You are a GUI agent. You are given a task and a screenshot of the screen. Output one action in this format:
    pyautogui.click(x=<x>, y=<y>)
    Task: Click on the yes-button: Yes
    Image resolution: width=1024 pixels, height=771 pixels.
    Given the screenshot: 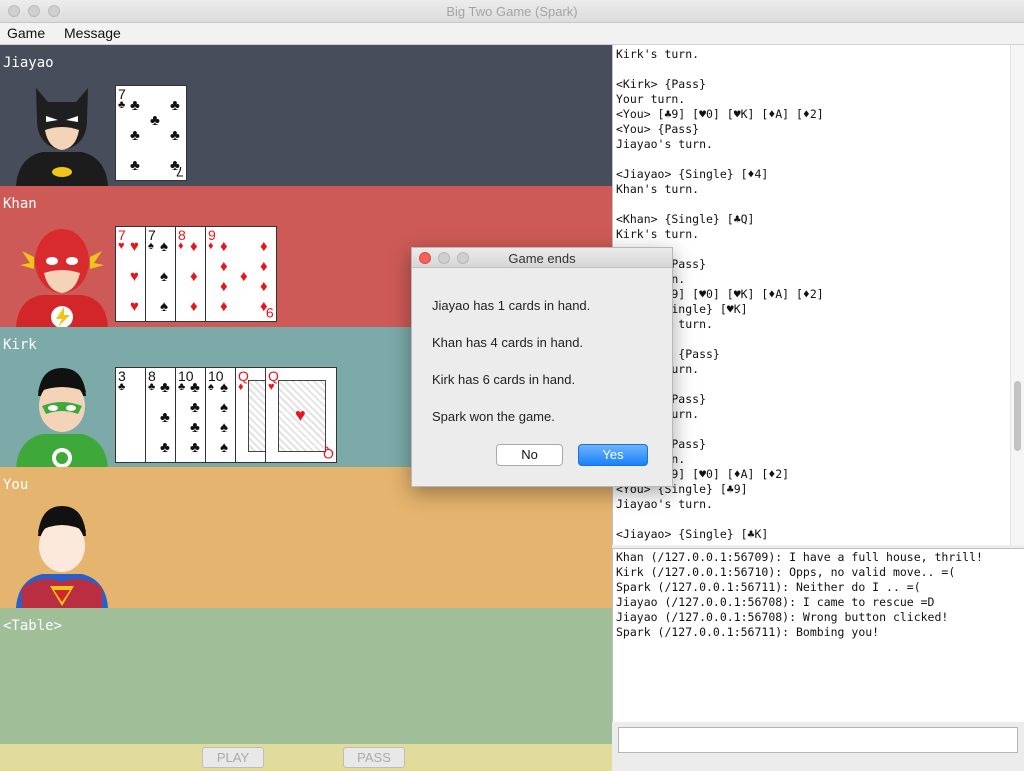 What is the action you would take?
    pyautogui.click(x=613, y=455)
    